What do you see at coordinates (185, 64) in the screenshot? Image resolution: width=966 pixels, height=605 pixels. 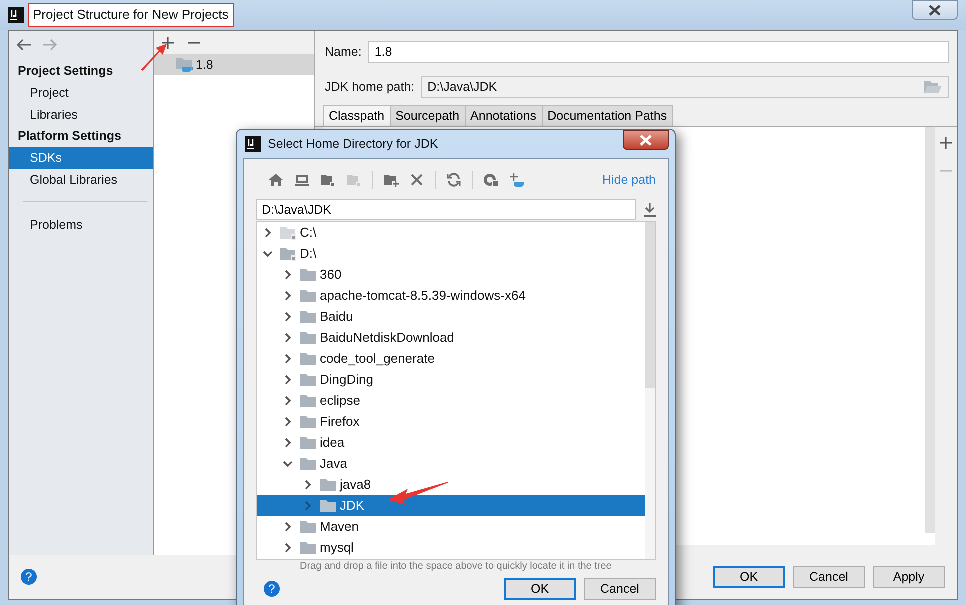 I see `jdk-folder-icon` at bounding box center [185, 64].